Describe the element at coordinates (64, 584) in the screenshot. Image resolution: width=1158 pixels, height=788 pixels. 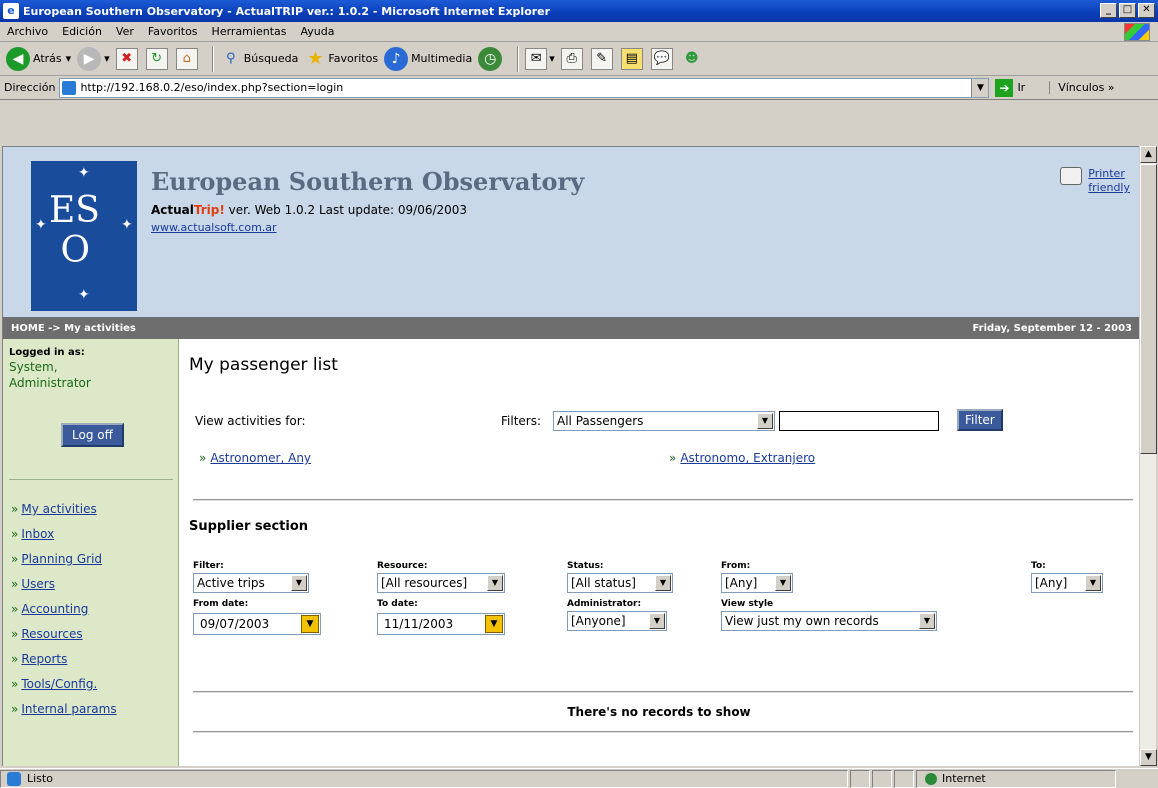
I see `sidebar-item-users: » Users` at that location.